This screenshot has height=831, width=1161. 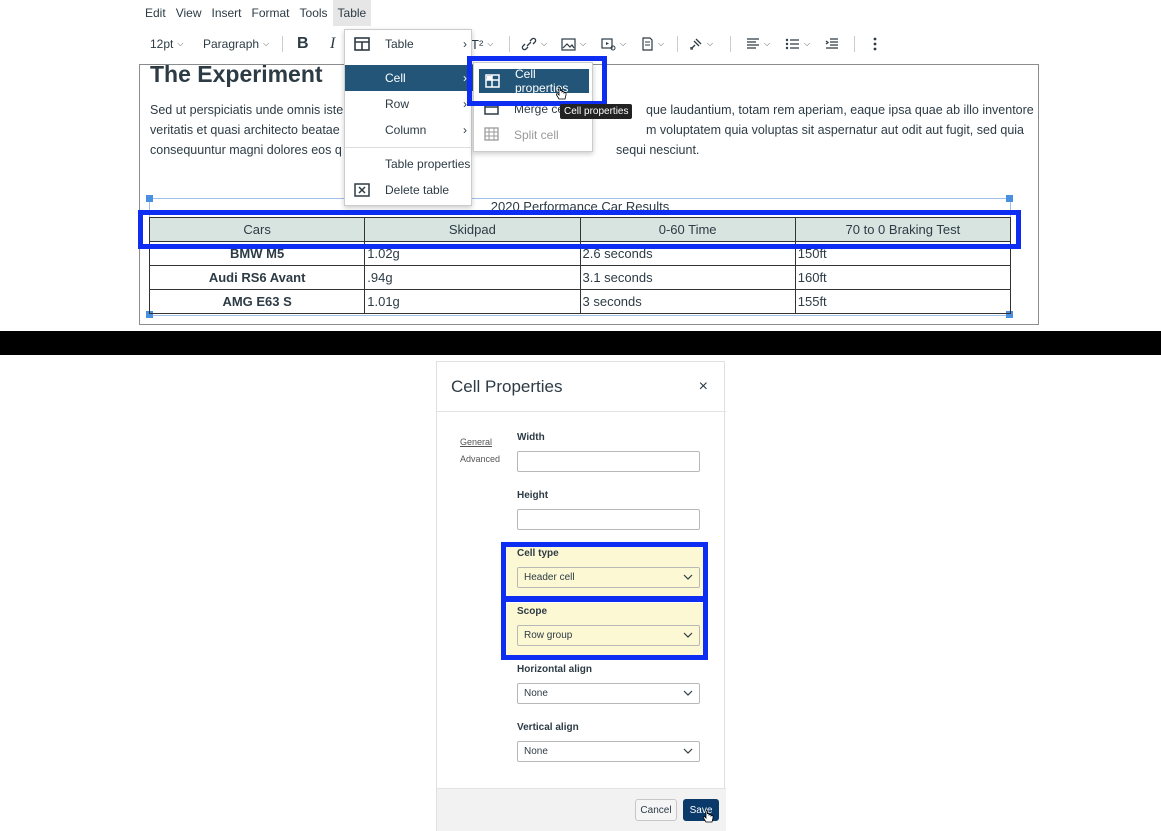 I want to click on table-cell: 3.1 seconds, so click(x=687, y=277).